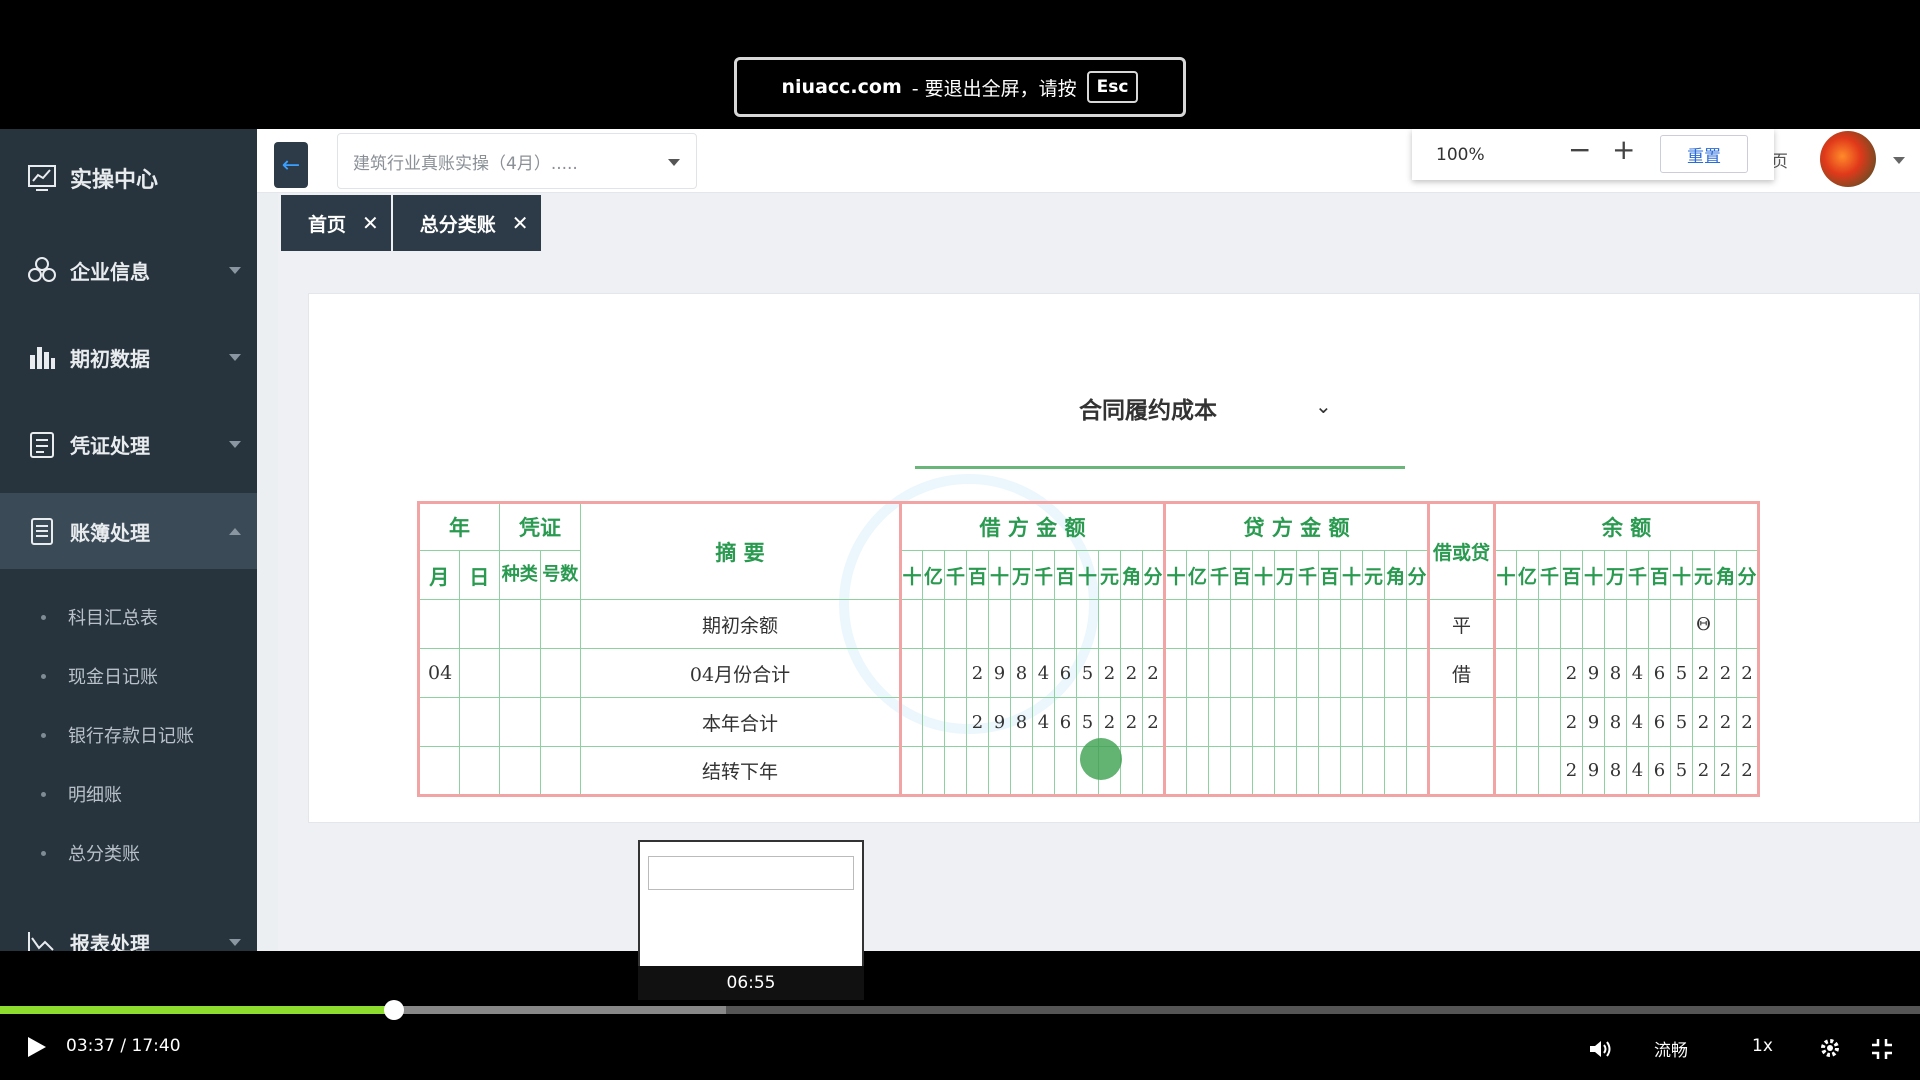 The width and height of the screenshot is (1920, 1080). I want to click on sidebar-sub-cash-journal: 现金日记账, so click(128, 676).